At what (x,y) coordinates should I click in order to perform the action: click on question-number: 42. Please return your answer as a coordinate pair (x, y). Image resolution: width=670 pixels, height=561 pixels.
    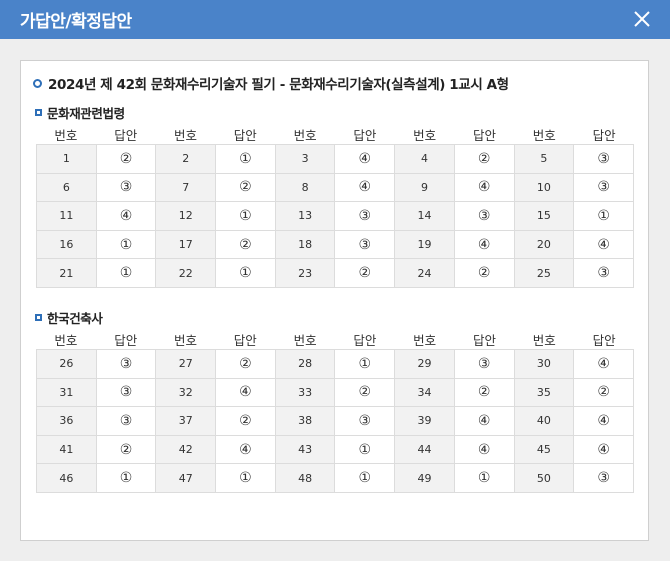
    Looking at the image, I should click on (186, 449).